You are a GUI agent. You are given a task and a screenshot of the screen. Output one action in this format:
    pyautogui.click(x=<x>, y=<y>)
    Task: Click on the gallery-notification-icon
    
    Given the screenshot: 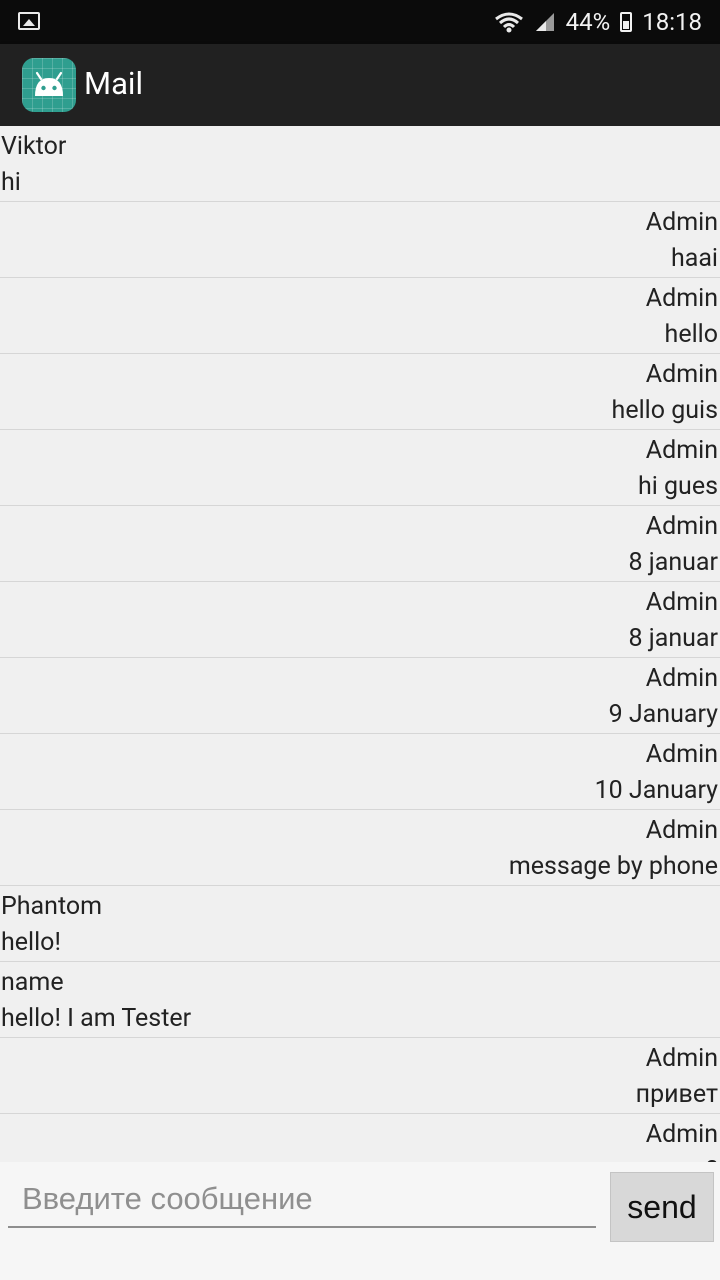 What is the action you would take?
    pyautogui.click(x=29, y=21)
    